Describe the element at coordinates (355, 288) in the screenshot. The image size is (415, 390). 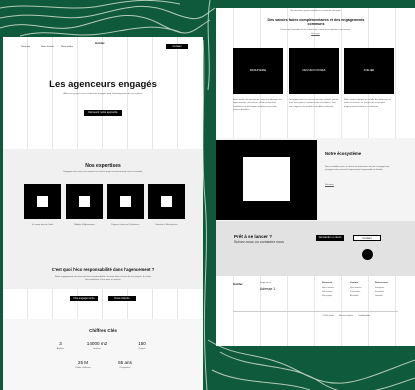
I see `footer-link: Recrutement` at that location.